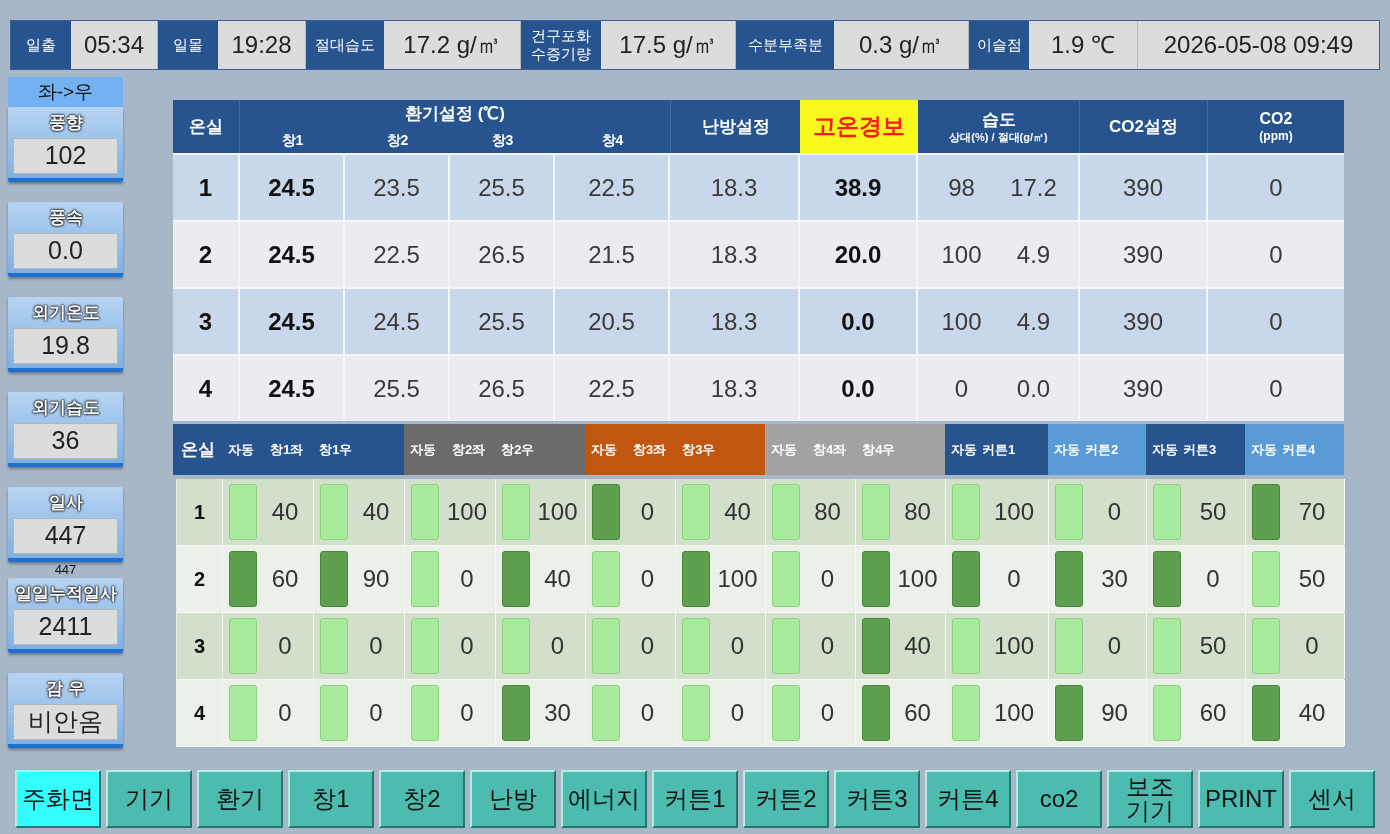 This screenshot has height=834, width=1390. Describe the element at coordinates (859, 253) in the screenshot. I see `table-cell: 20.0` at that location.